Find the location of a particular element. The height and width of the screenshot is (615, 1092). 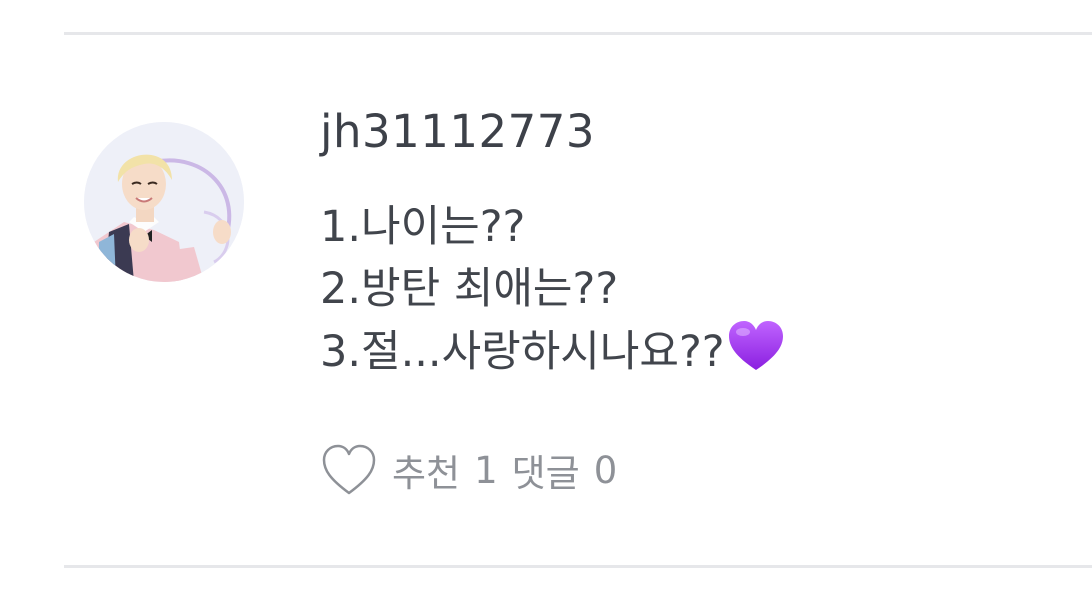

recommend-count: 1 is located at coordinates (486, 470).